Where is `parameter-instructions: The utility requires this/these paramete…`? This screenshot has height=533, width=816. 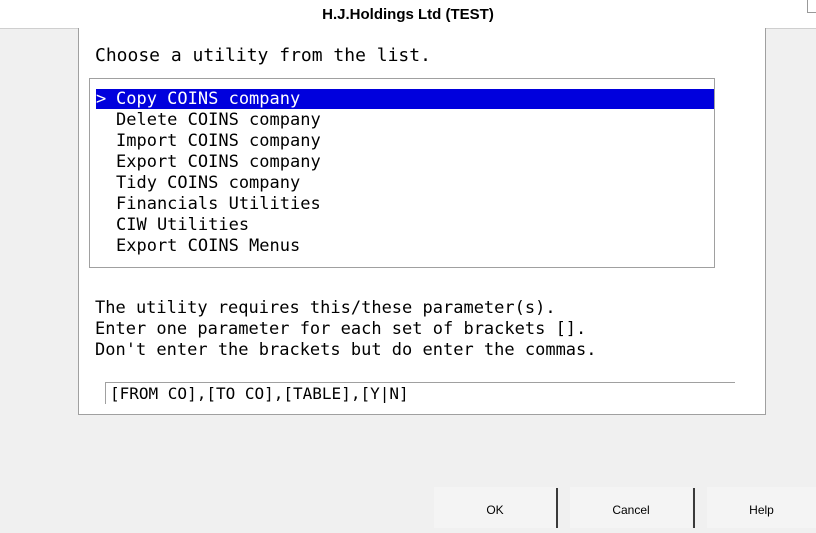
parameter-instructions: The utility requires this/these paramete… is located at coordinates (346, 329).